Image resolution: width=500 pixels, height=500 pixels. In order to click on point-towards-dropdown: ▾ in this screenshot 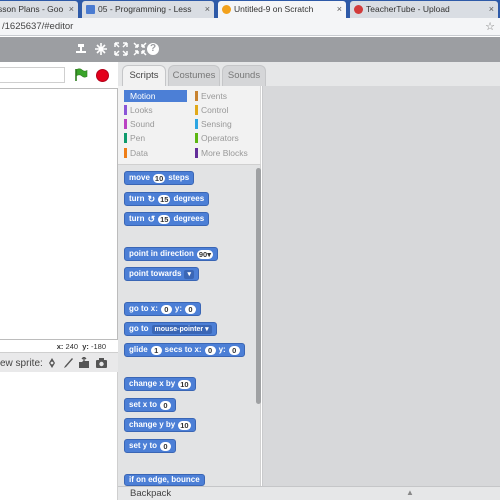, I will do `click(189, 274)`.